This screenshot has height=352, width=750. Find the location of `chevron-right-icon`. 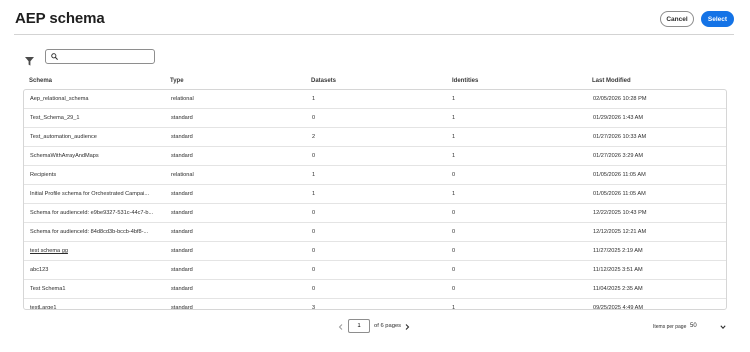

chevron-right-icon is located at coordinates (407, 327).